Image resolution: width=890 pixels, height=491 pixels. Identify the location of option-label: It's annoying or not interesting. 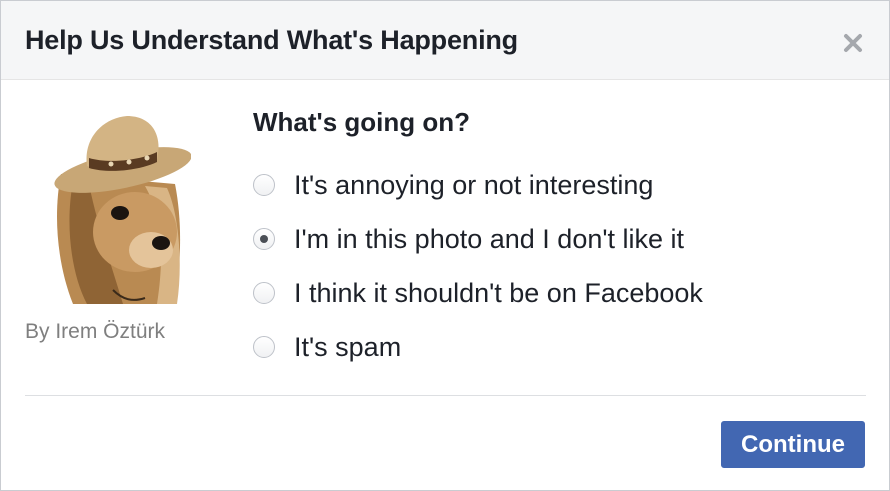
(474, 184).